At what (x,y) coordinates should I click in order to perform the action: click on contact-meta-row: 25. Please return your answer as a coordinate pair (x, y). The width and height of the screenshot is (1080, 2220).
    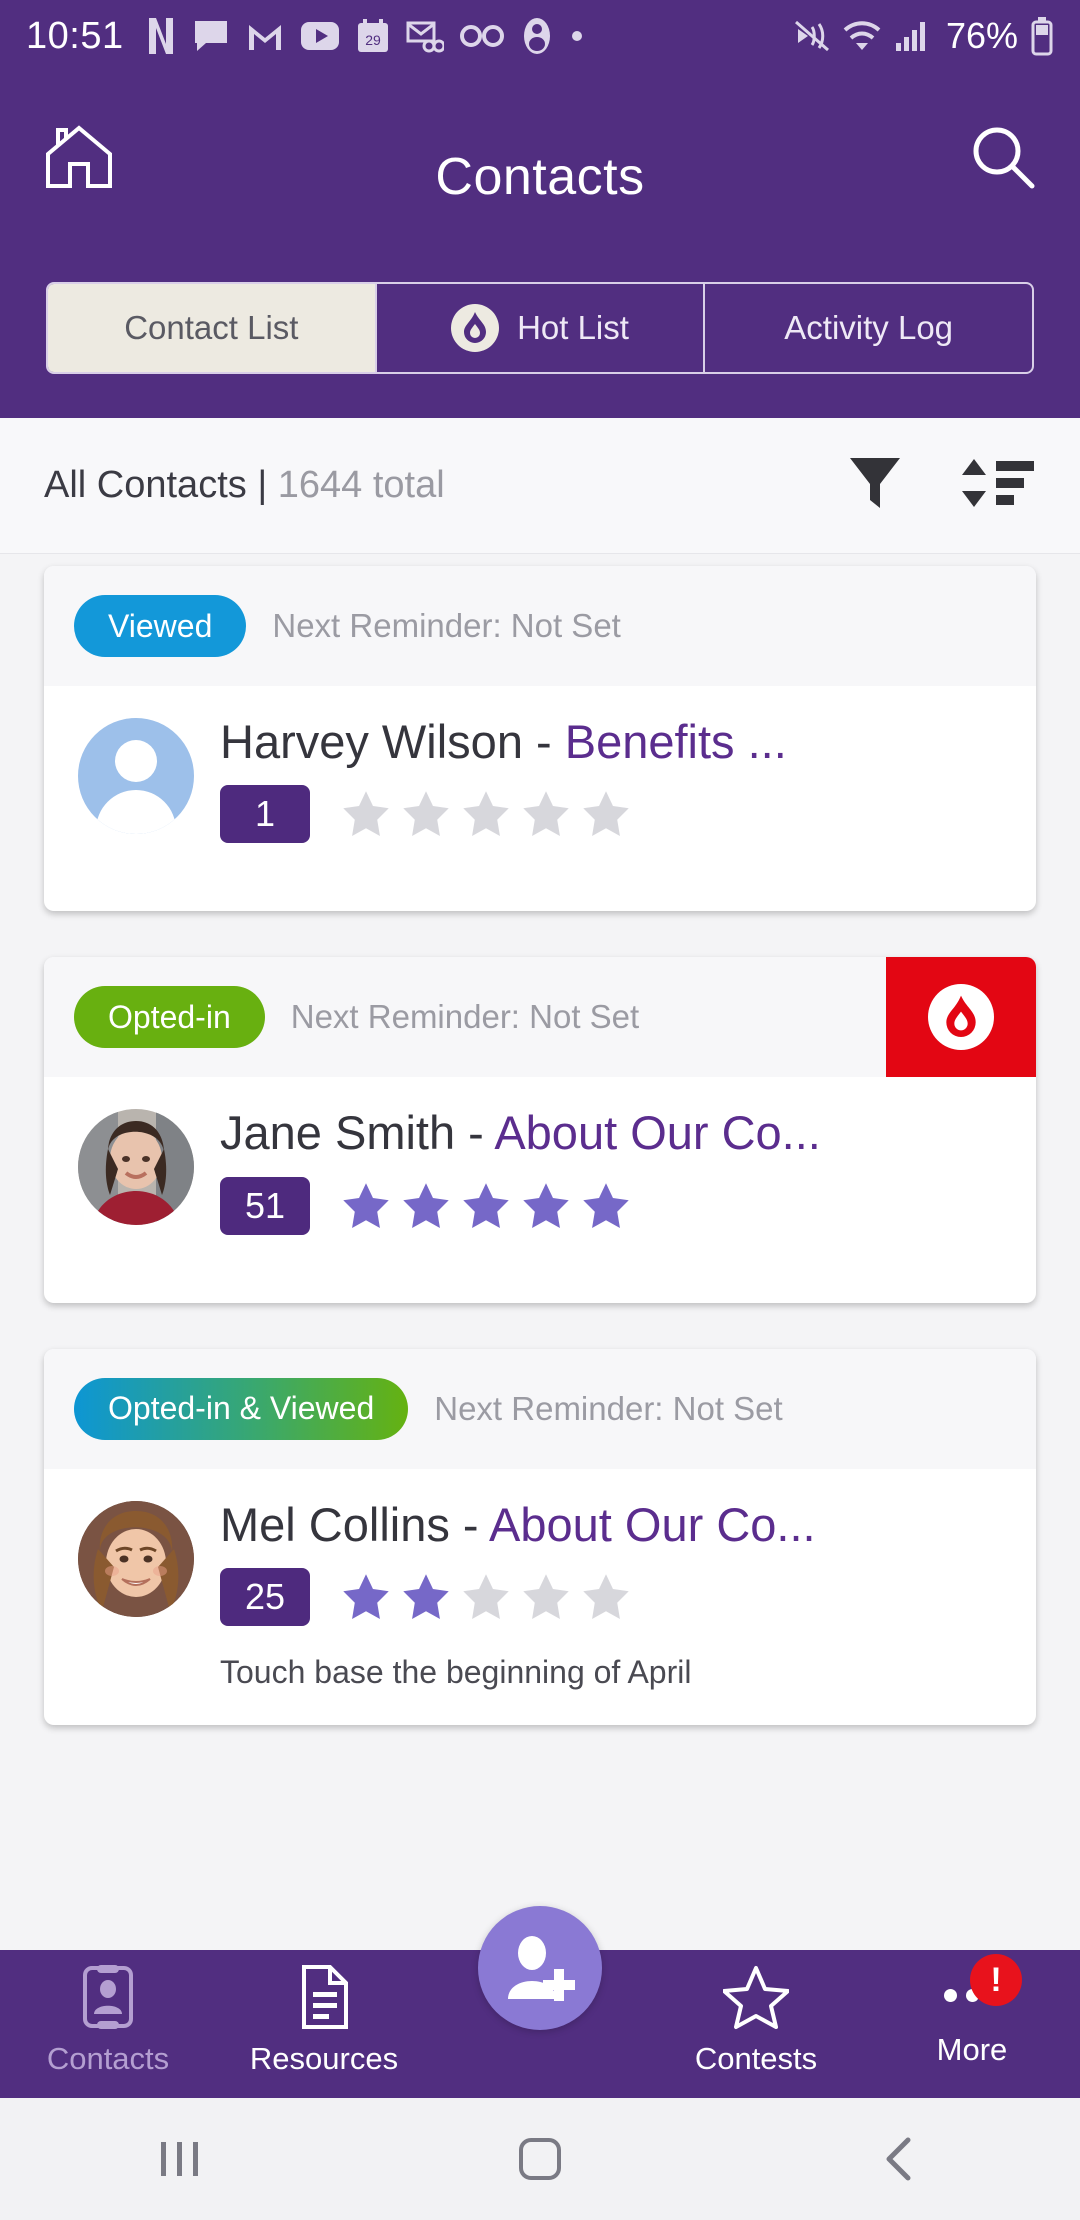
    Looking at the image, I should click on (613, 1597).